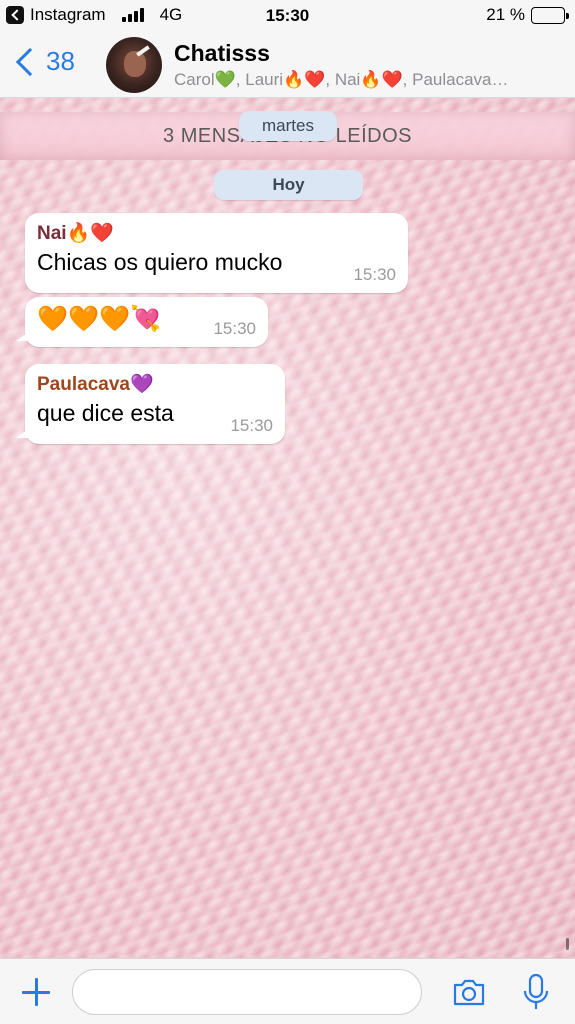  What do you see at coordinates (30, 61) in the screenshot?
I see `chevron-left-icon` at bounding box center [30, 61].